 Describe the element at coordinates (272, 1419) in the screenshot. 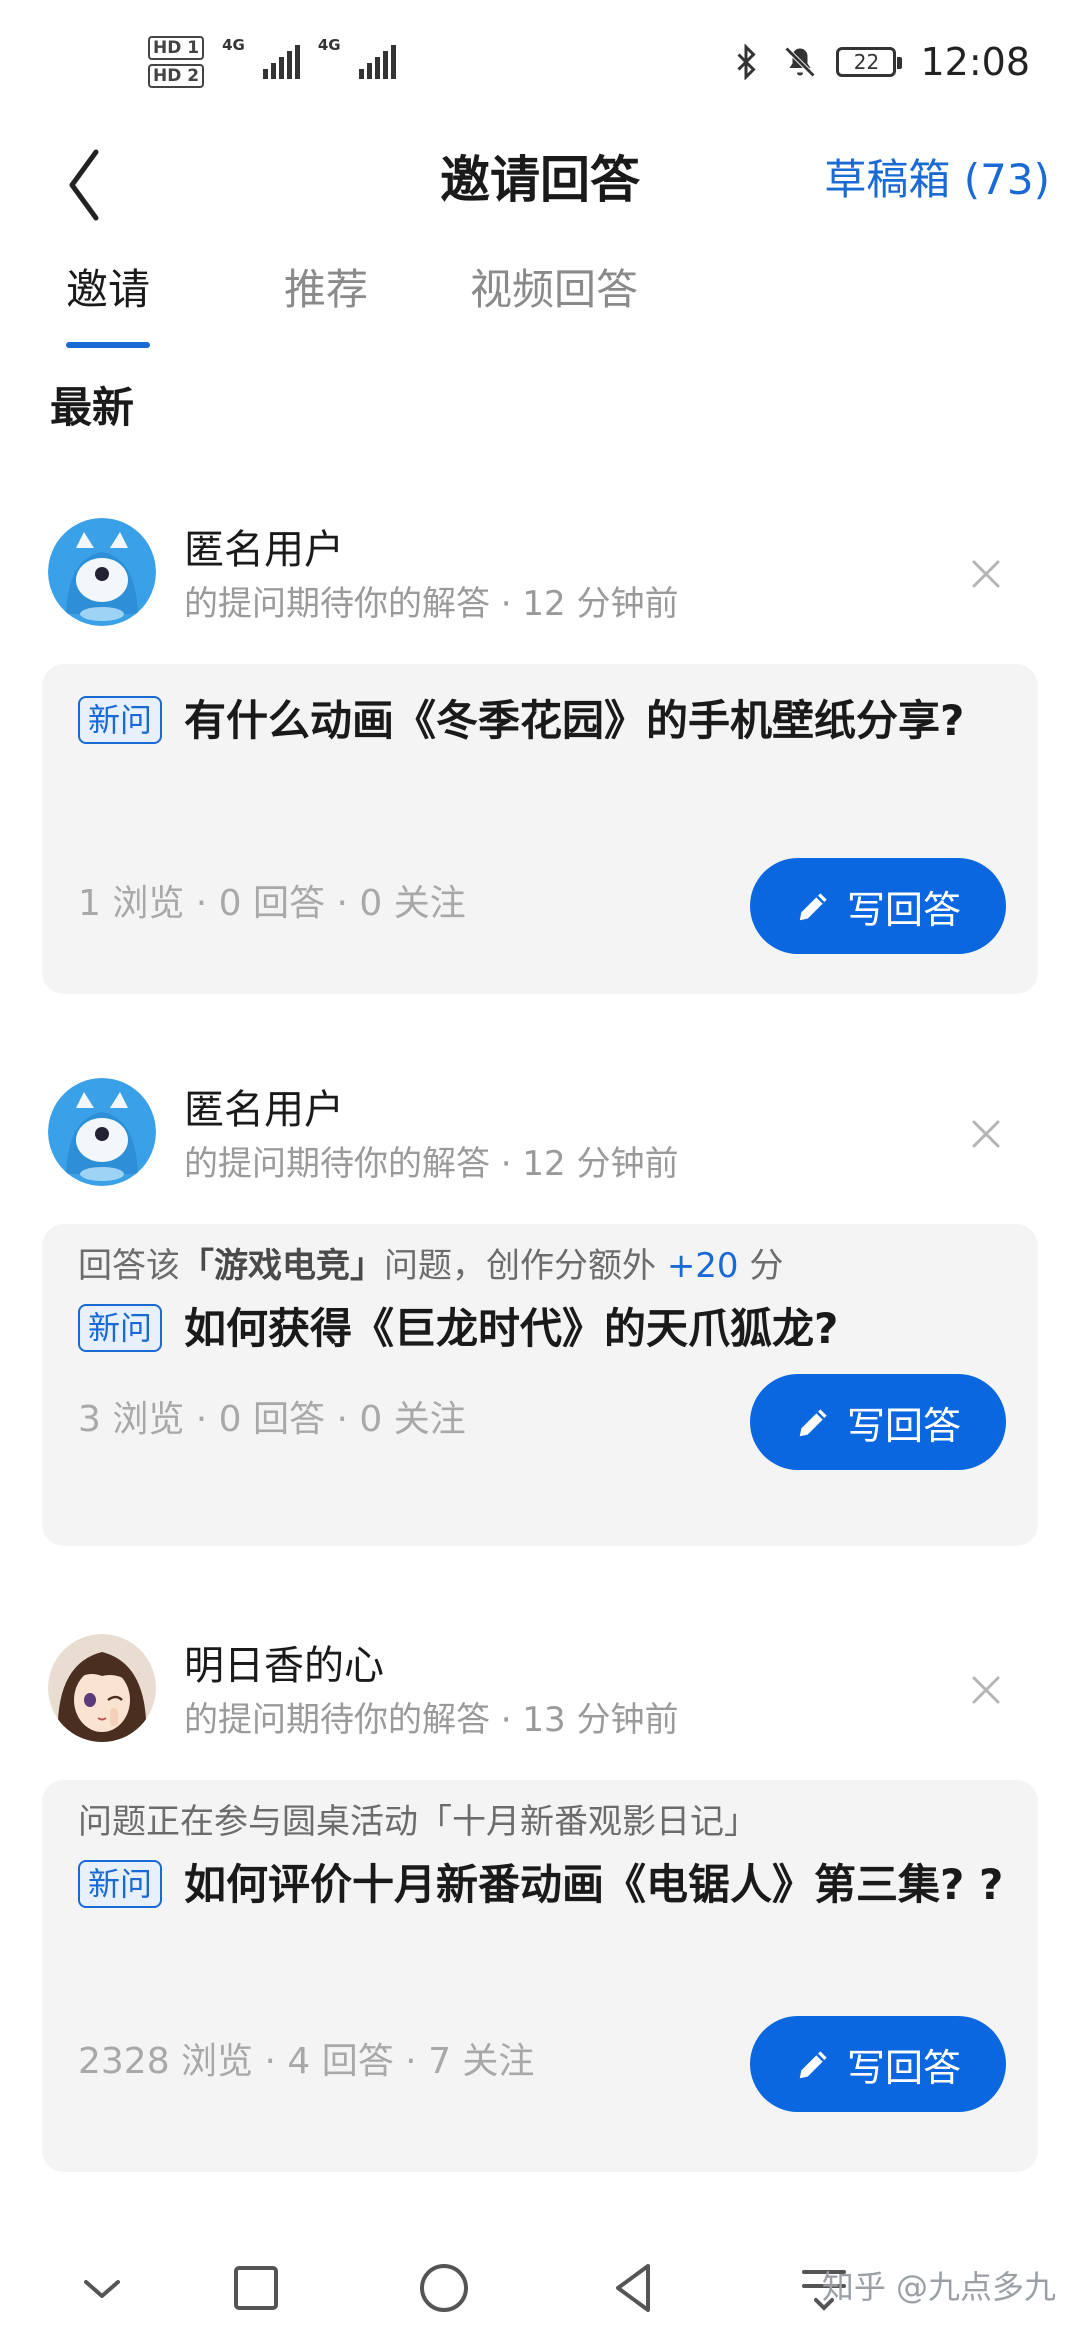

I see `question-stats: 3 浏览 · 0 回答 · 0 关注` at that location.